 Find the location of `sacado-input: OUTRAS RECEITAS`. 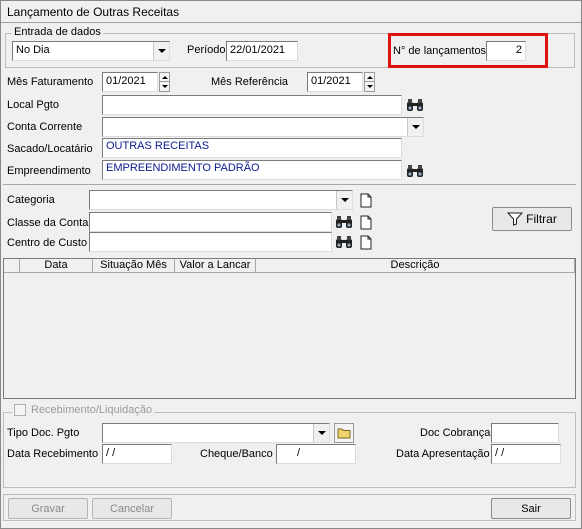

sacado-input: OUTRAS RECEITAS is located at coordinates (252, 148).